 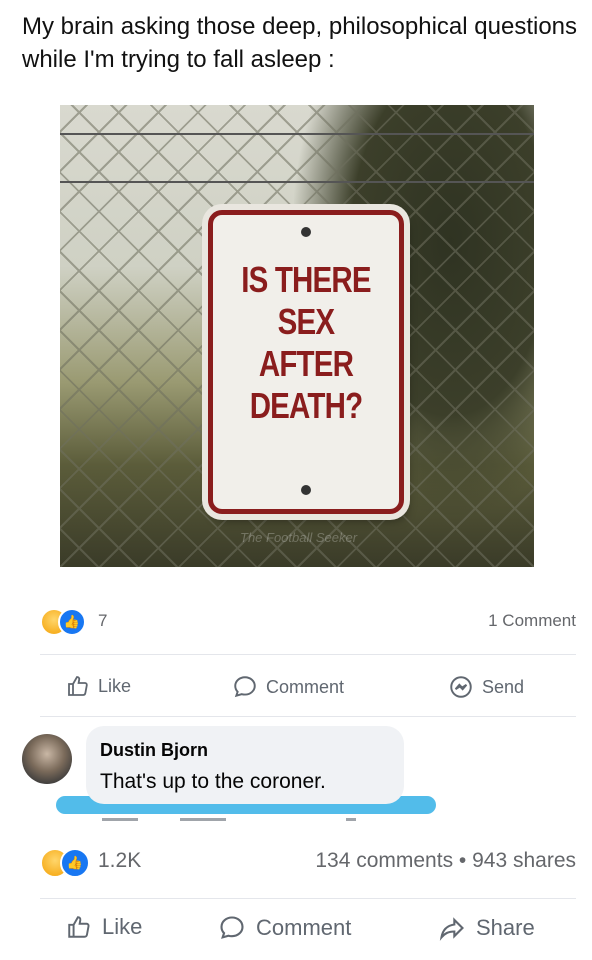 I want to click on street-sign: IS THERE SEX AFTER DEATH?, so click(x=306, y=362).